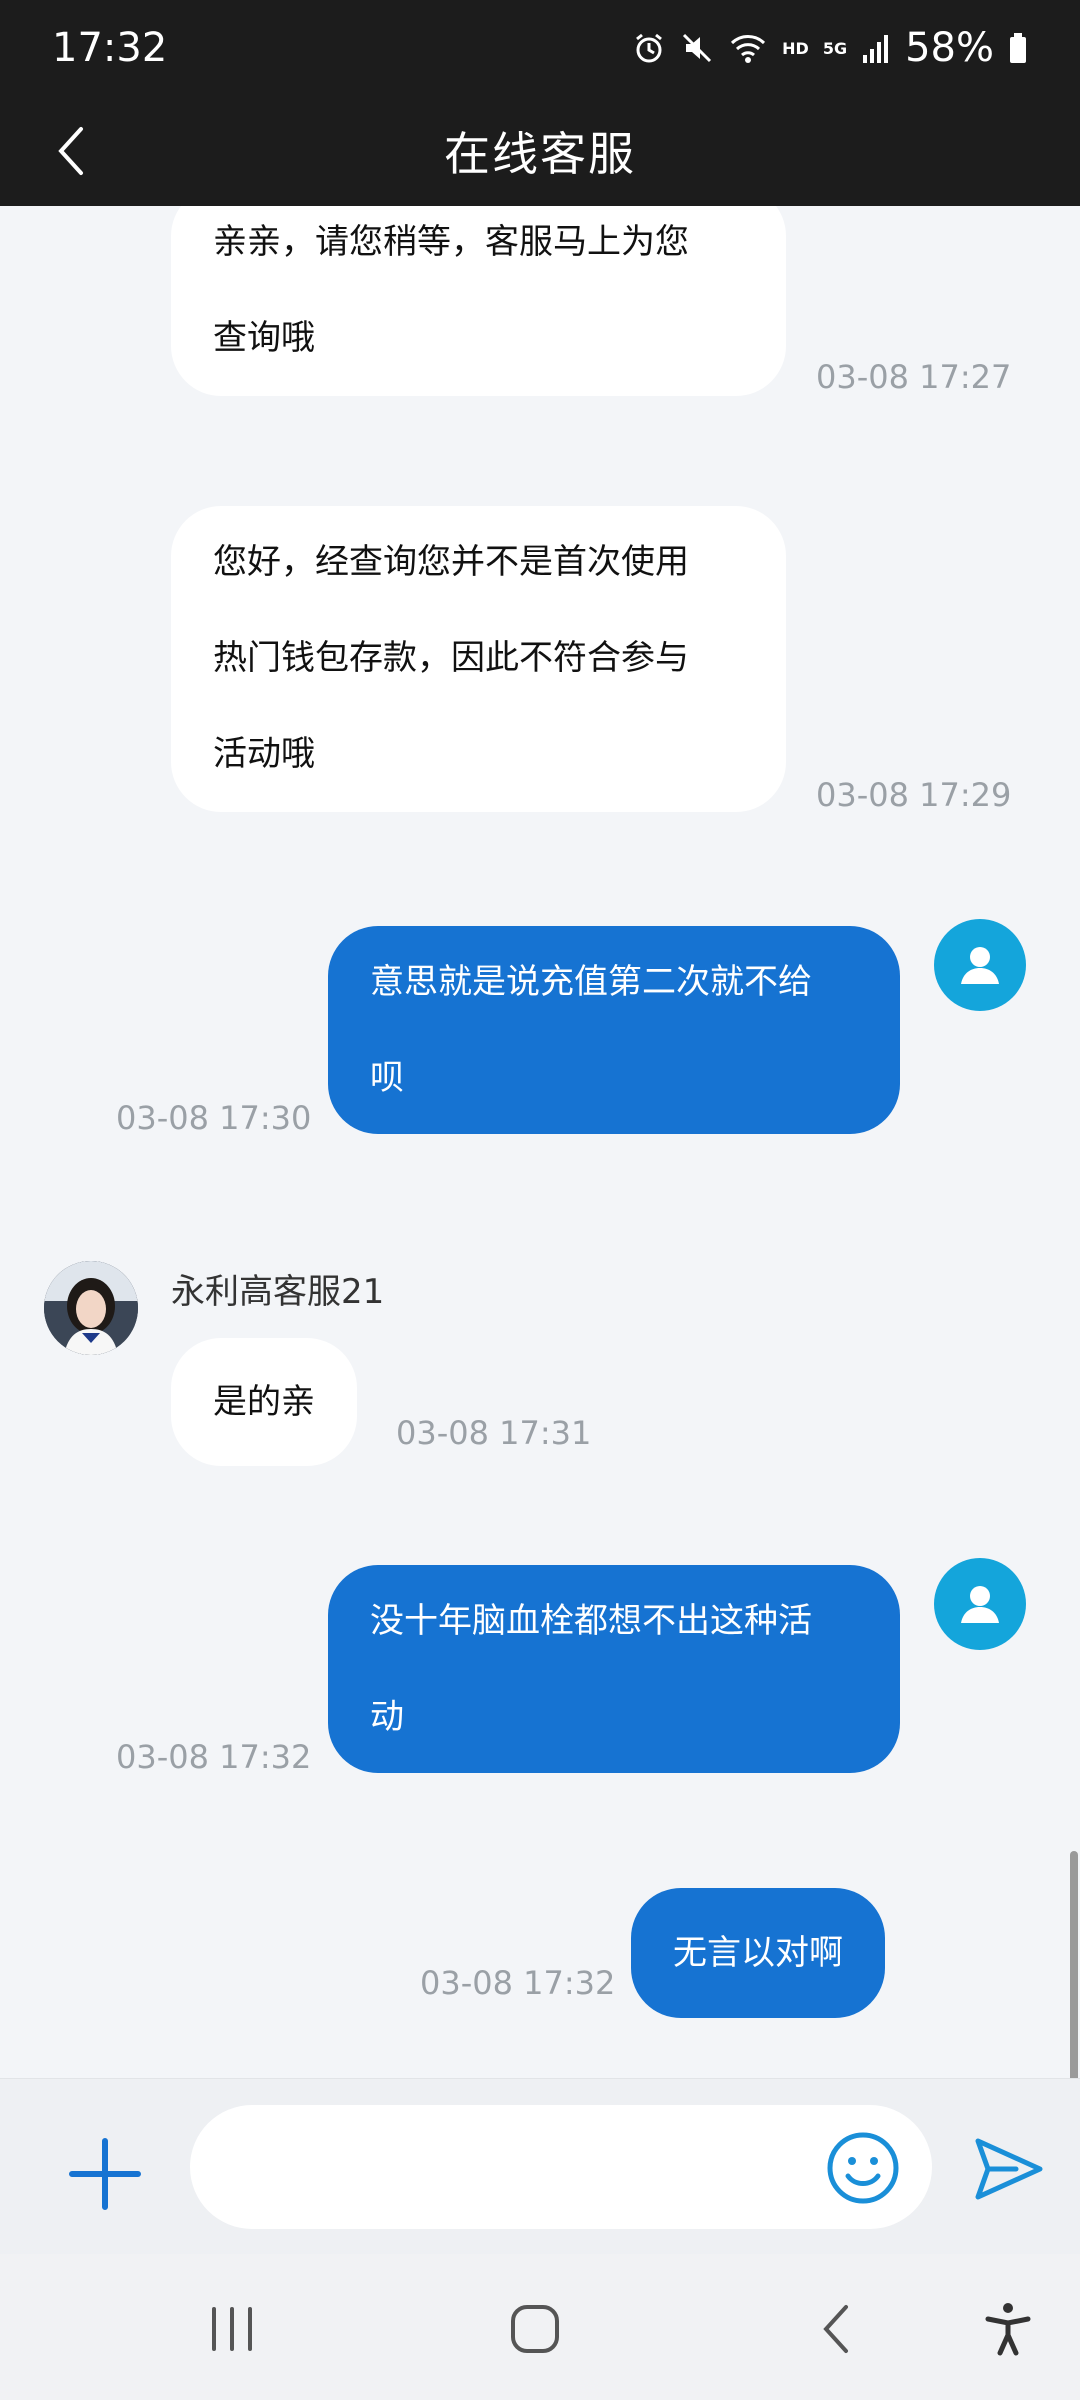 Image resolution: width=1080 pixels, height=2400 pixels. Describe the element at coordinates (540, 48) in the screenshot. I see `status-bar: 17:32 HD 5G 58%` at that location.